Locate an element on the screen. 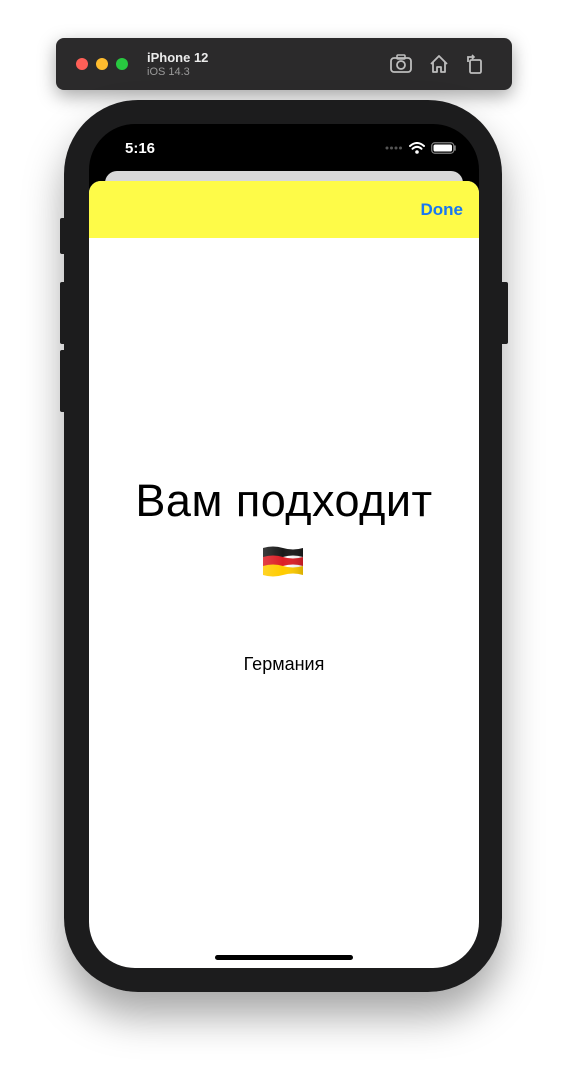 The image size is (568, 1066). battery-icon is located at coordinates (443, 148).